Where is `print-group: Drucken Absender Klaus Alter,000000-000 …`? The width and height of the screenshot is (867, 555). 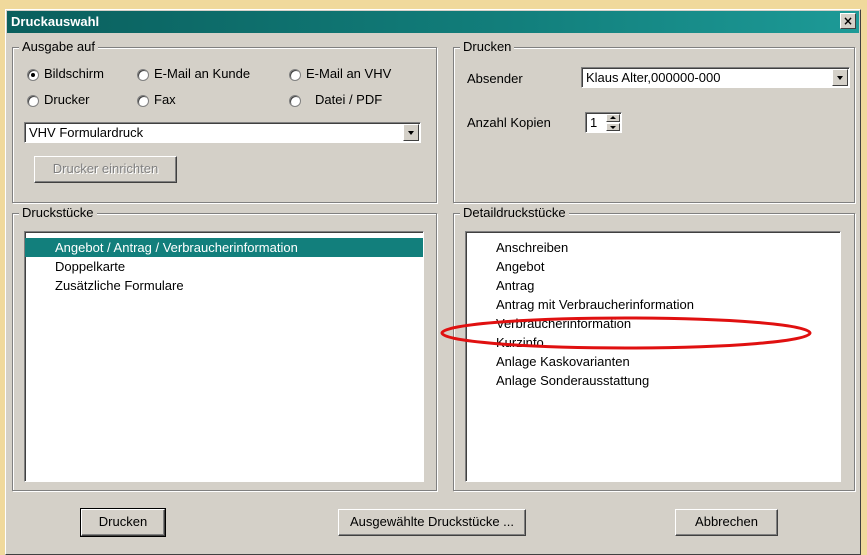
print-group: Drucken Absender Klaus Alter,000000-000 … is located at coordinates (654, 121).